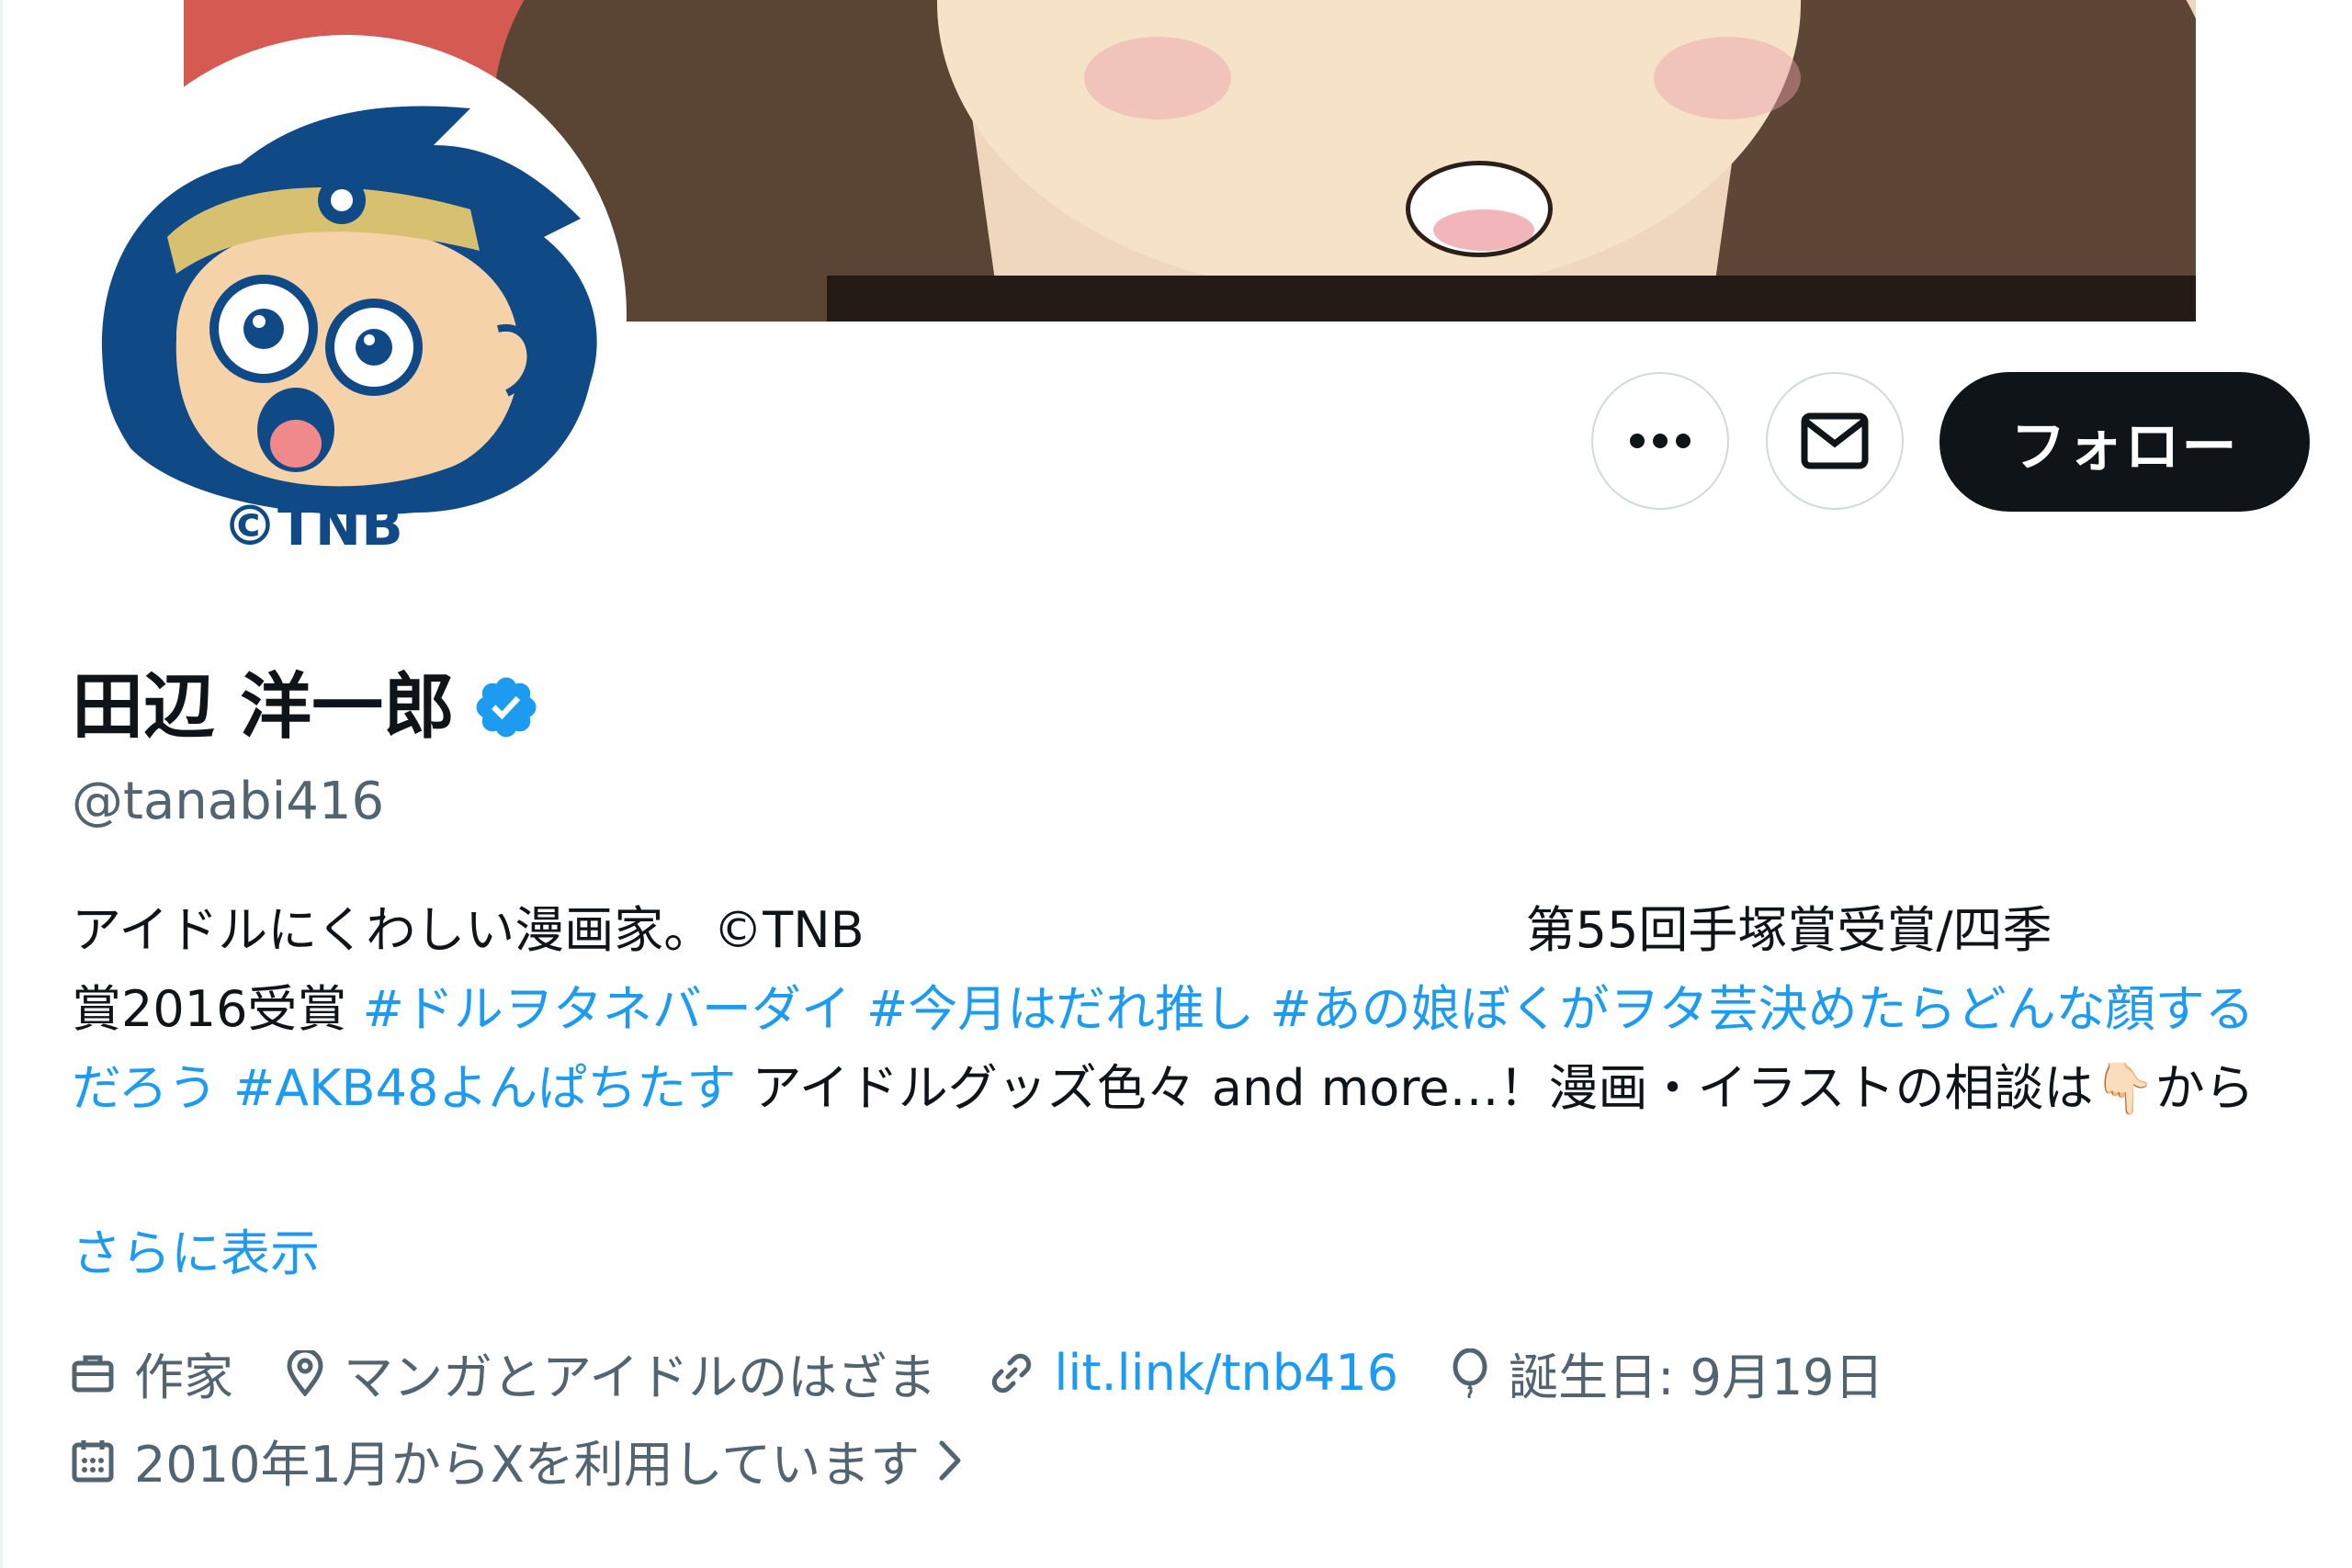 This screenshot has height=1568, width=2352. I want to click on display-name-text: 田辺 洋一郎, so click(264, 708).